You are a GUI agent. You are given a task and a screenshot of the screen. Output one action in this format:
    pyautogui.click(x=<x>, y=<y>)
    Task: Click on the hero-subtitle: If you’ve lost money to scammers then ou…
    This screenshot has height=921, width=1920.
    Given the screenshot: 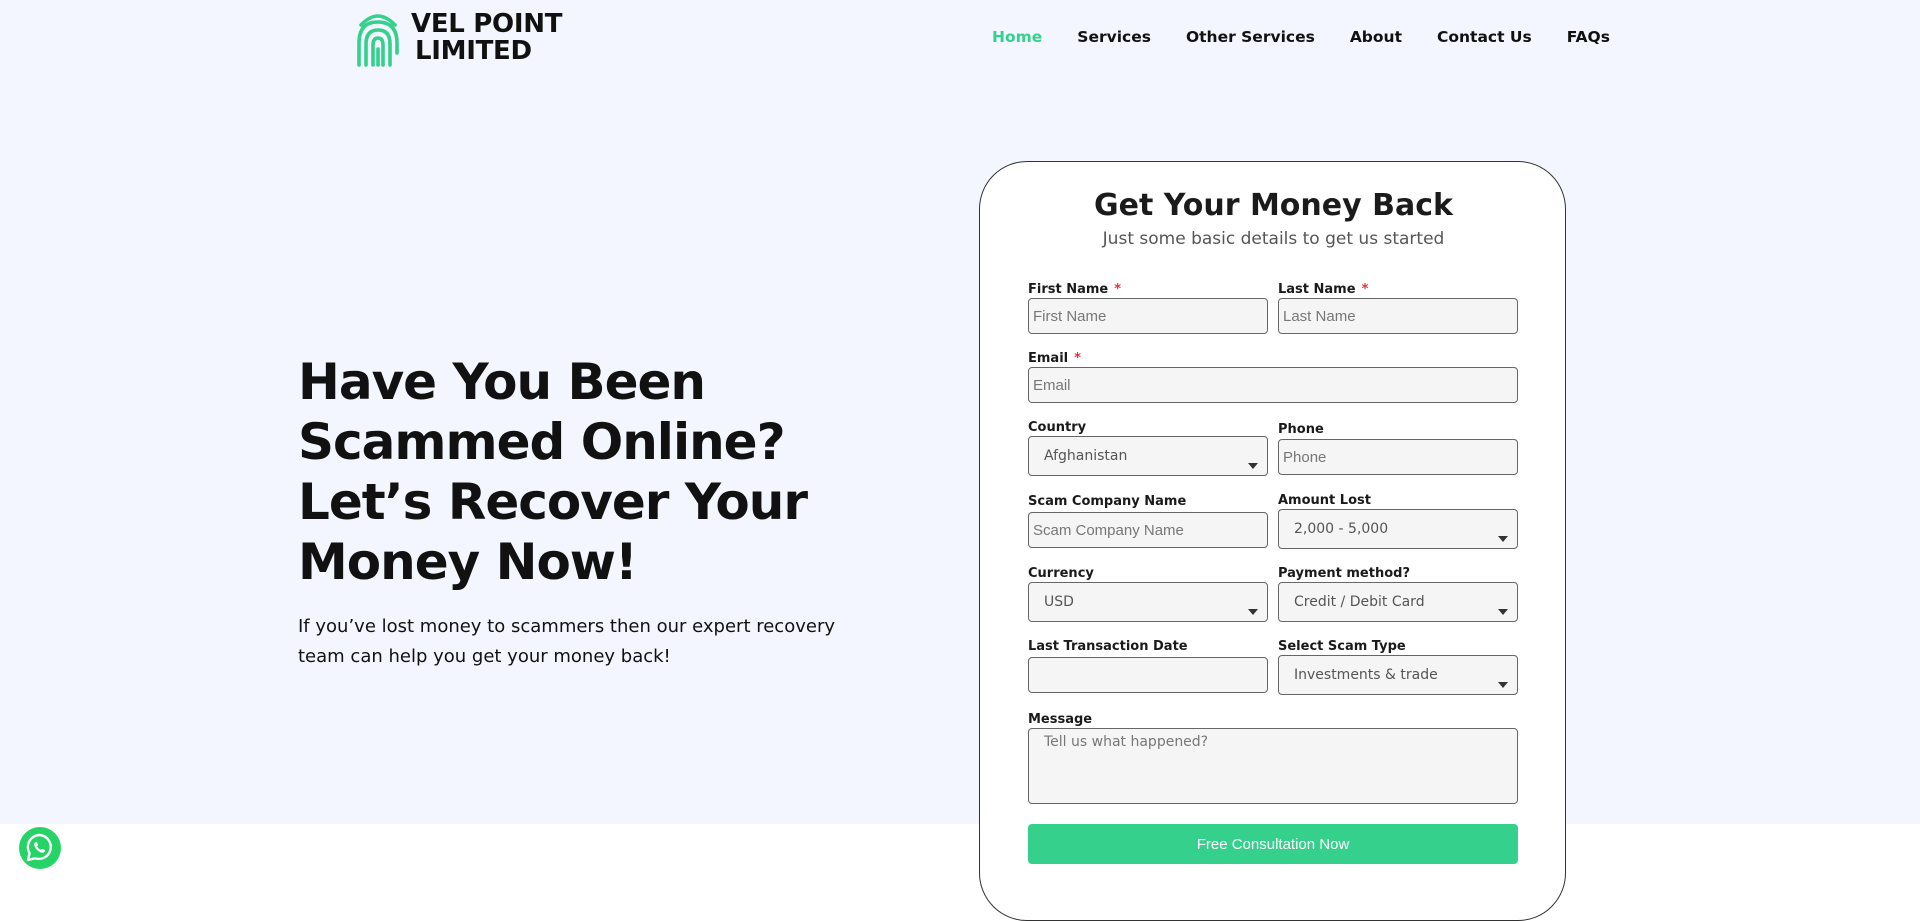 What is the action you would take?
    pyautogui.click(x=566, y=641)
    